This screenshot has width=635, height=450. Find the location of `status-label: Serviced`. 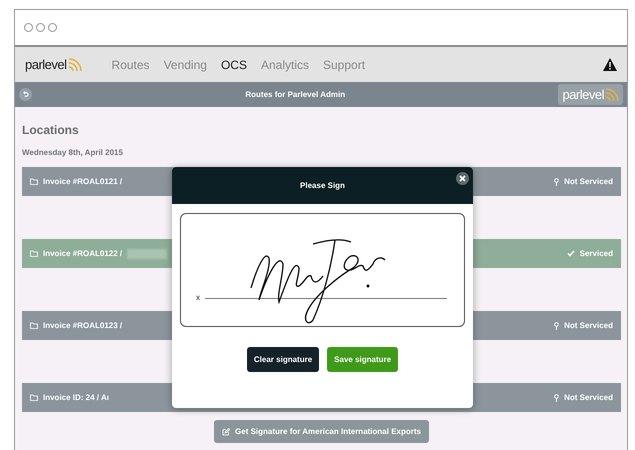

status-label: Serviced is located at coordinates (596, 253).